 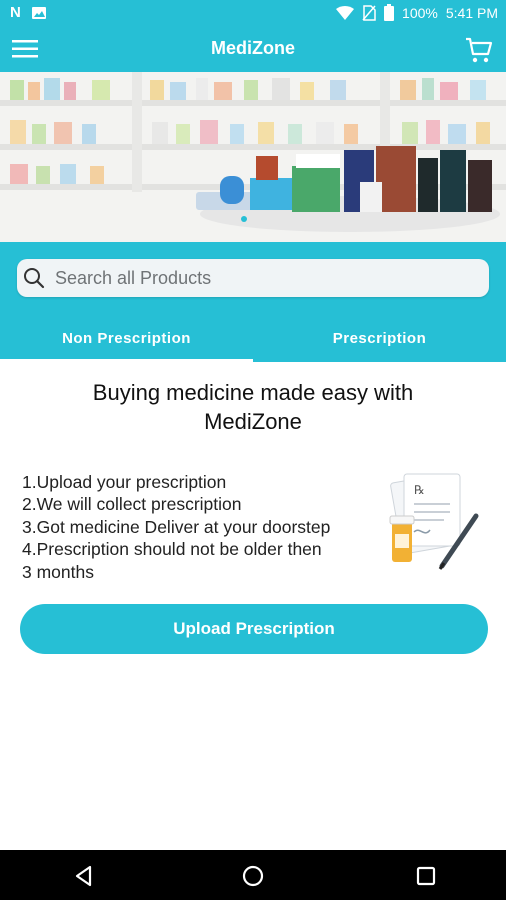 I want to click on notification-n-icon: N, so click(x=15, y=12).